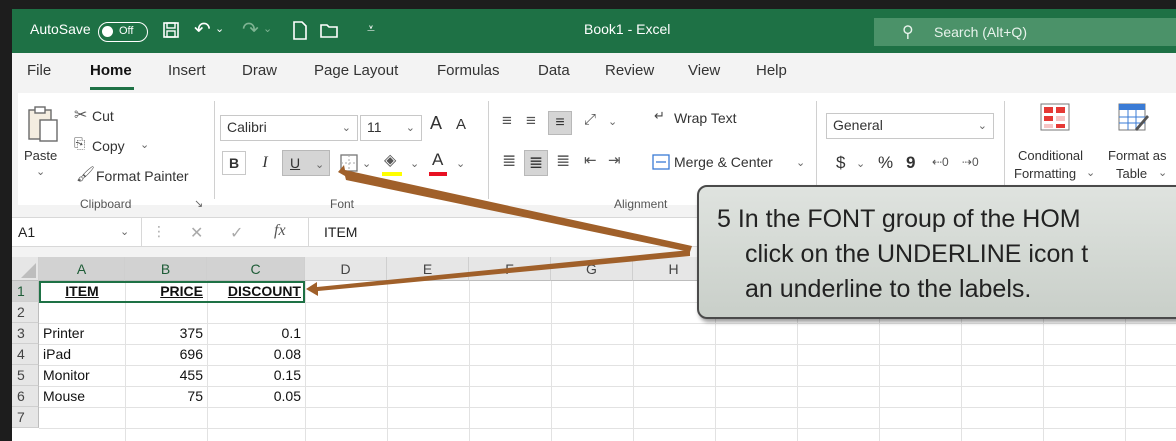  I want to click on row-header-1: 1, so click(25, 291).